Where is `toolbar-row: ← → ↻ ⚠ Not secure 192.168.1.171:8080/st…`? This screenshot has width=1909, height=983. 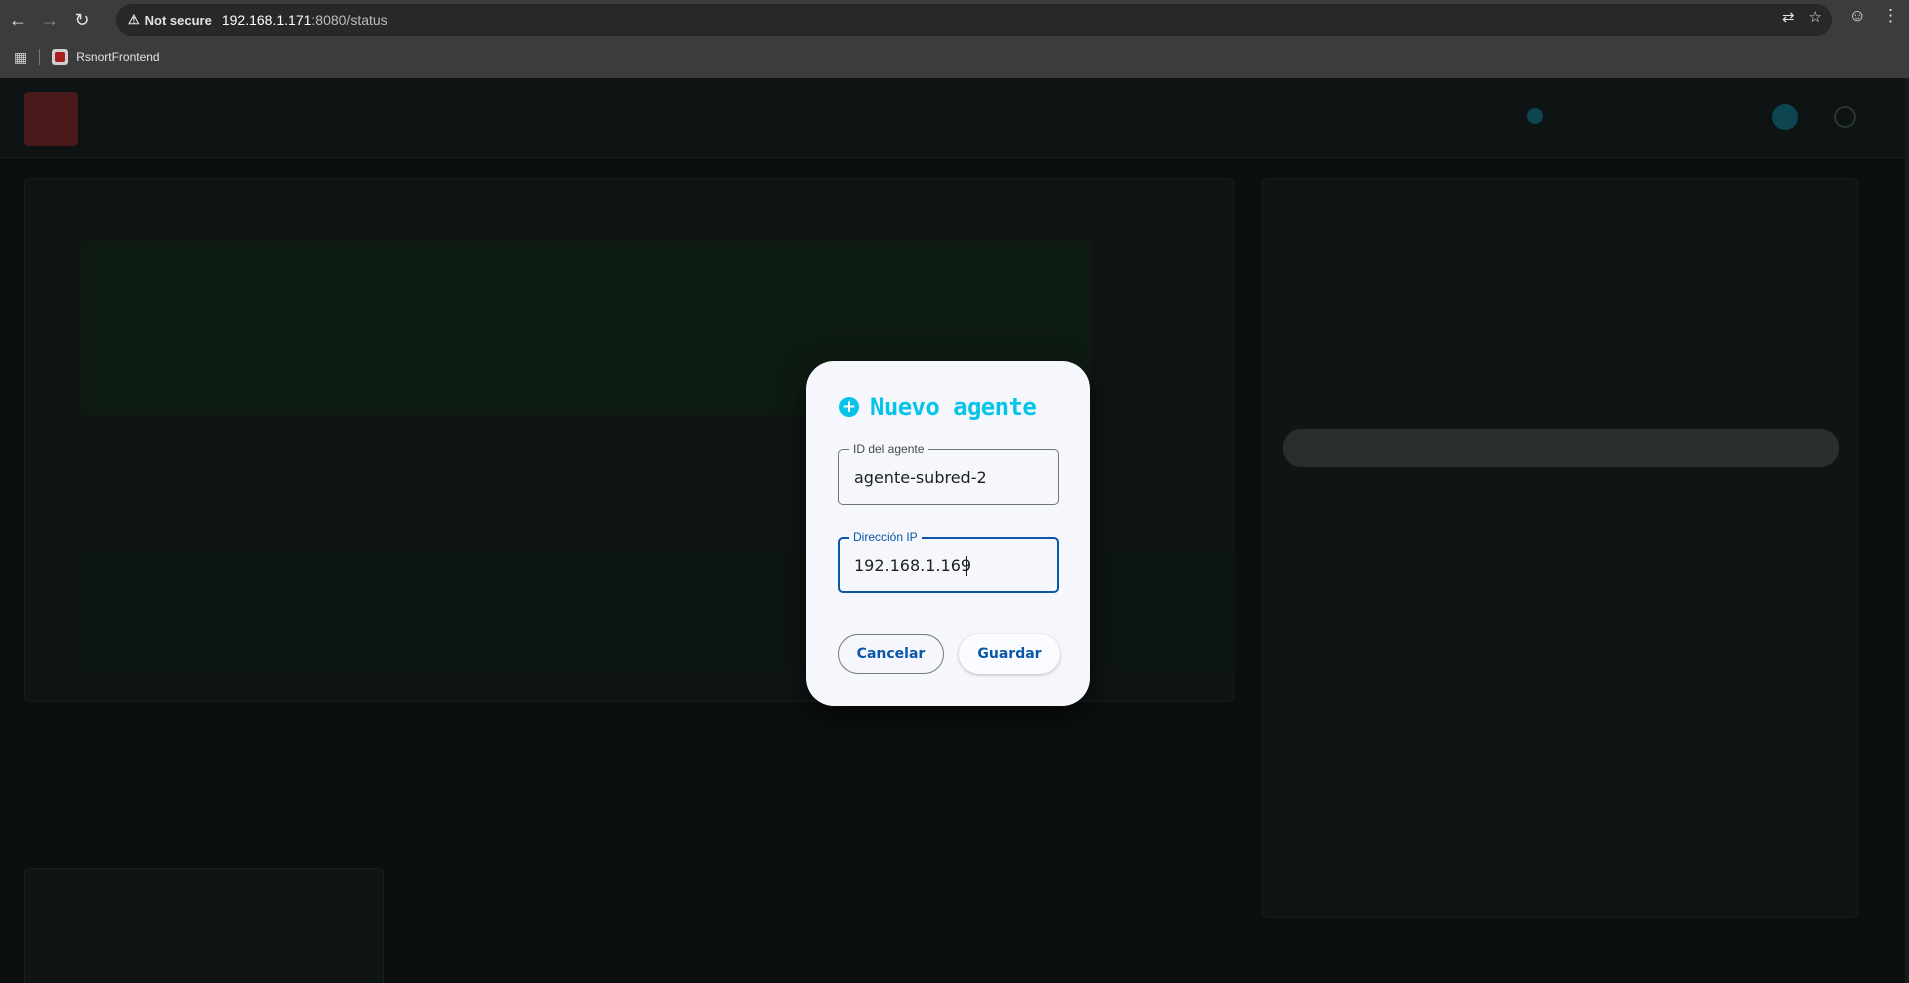
toolbar-row: ← → ↻ ⚠ Not secure 192.168.1.171:8080/st… is located at coordinates (954, 20).